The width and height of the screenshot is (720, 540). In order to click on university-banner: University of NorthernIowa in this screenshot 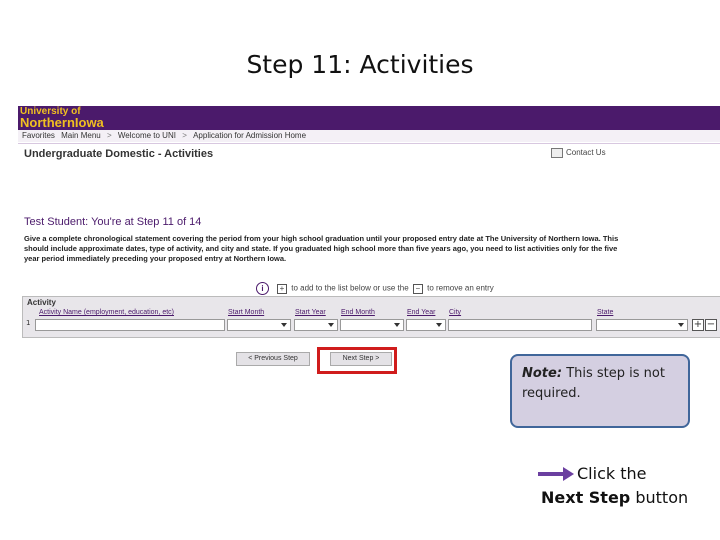, I will do `click(369, 118)`.